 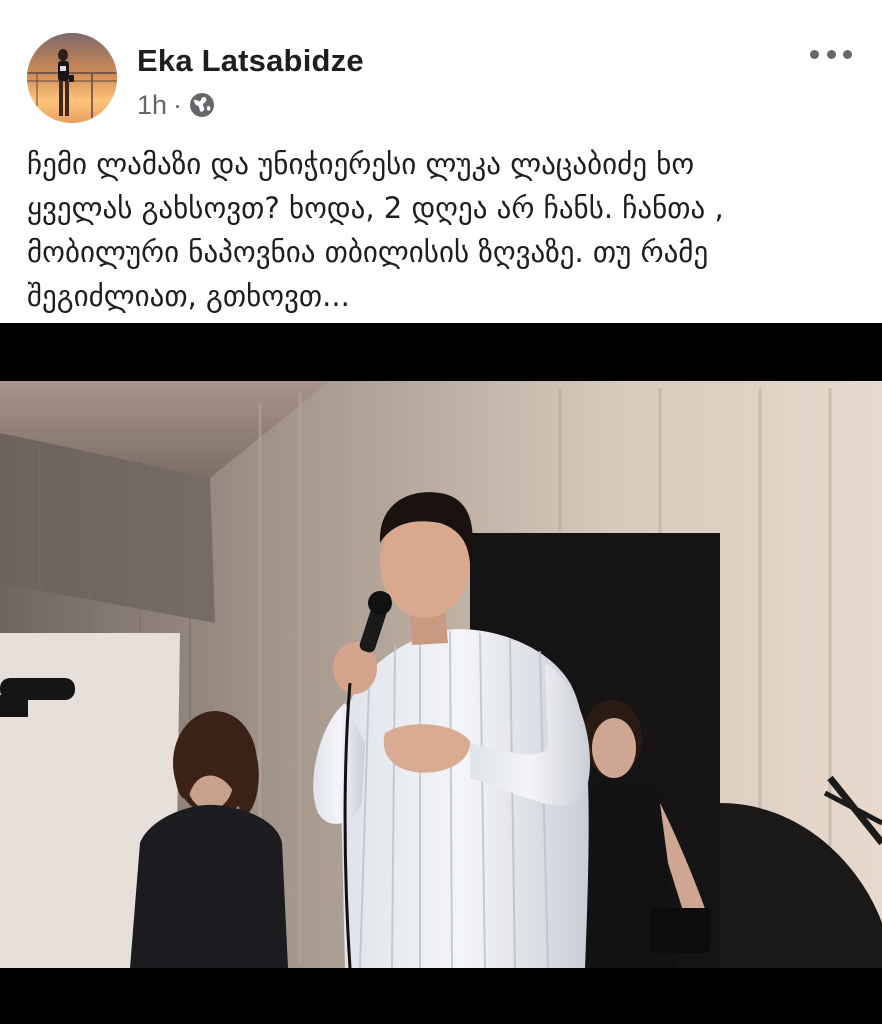 I want to click on avatar, so click(x=72, y=78).